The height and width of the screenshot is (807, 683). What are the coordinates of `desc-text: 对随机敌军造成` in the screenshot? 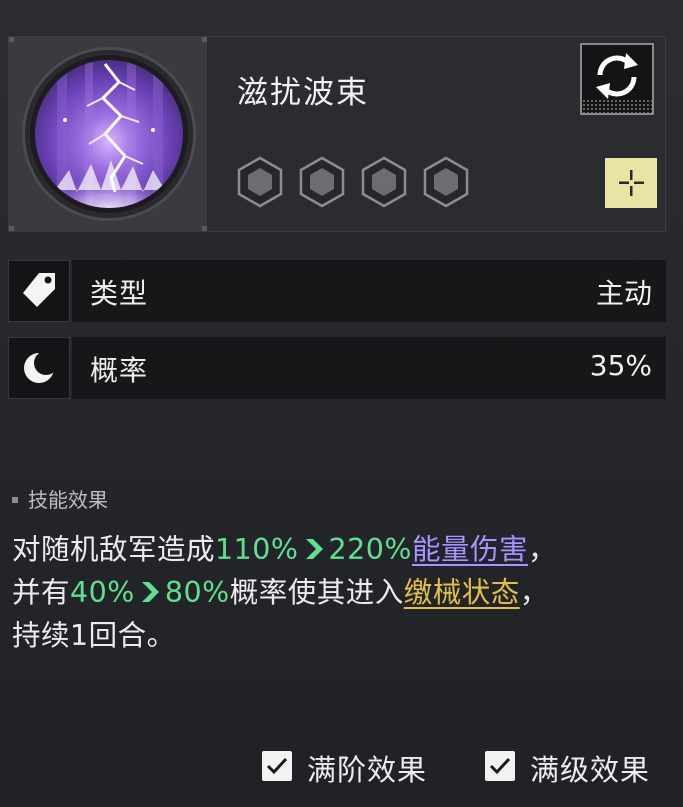 It's located at (114, 549).